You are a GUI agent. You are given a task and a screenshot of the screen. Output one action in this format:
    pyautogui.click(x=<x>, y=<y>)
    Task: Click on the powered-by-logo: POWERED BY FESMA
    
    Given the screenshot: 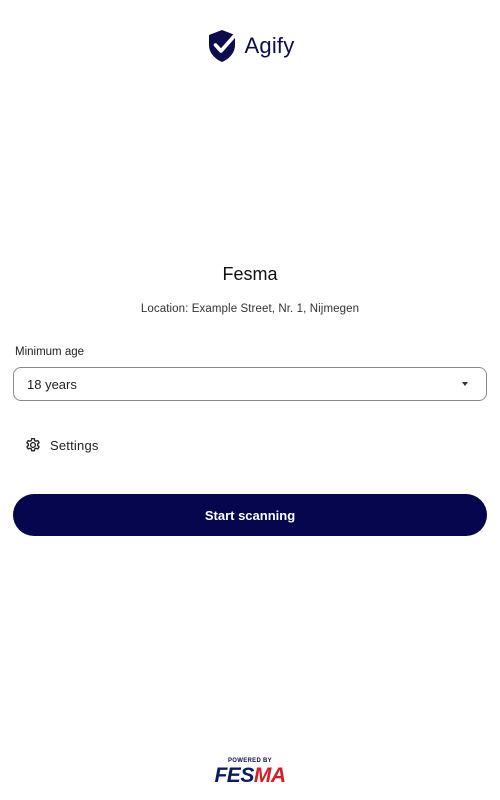 What is the action you would take?
    pyautogui.click(x=250, y=772)
    